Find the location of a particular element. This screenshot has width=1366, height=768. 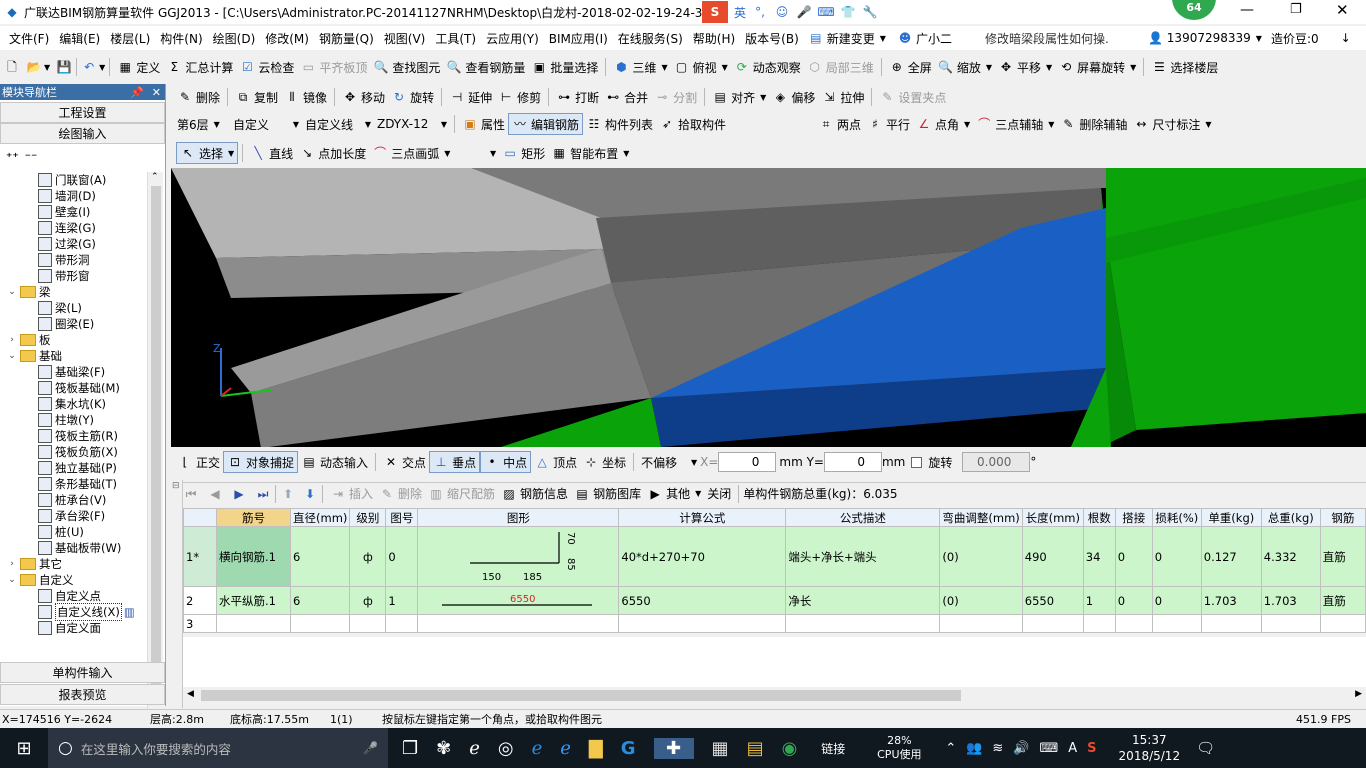

intersection-snap: ✕ 交点 is located at coordinates (404, 462).